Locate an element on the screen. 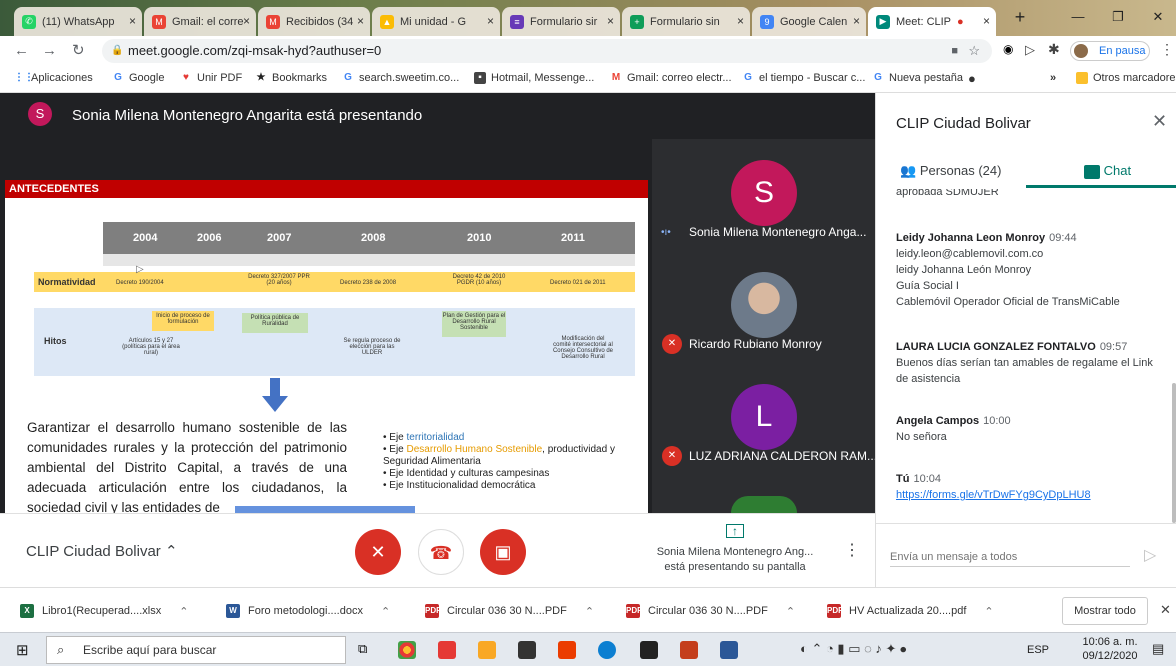  tab-calendar: 9 Google Calen × is located at coordinates (809, 21).